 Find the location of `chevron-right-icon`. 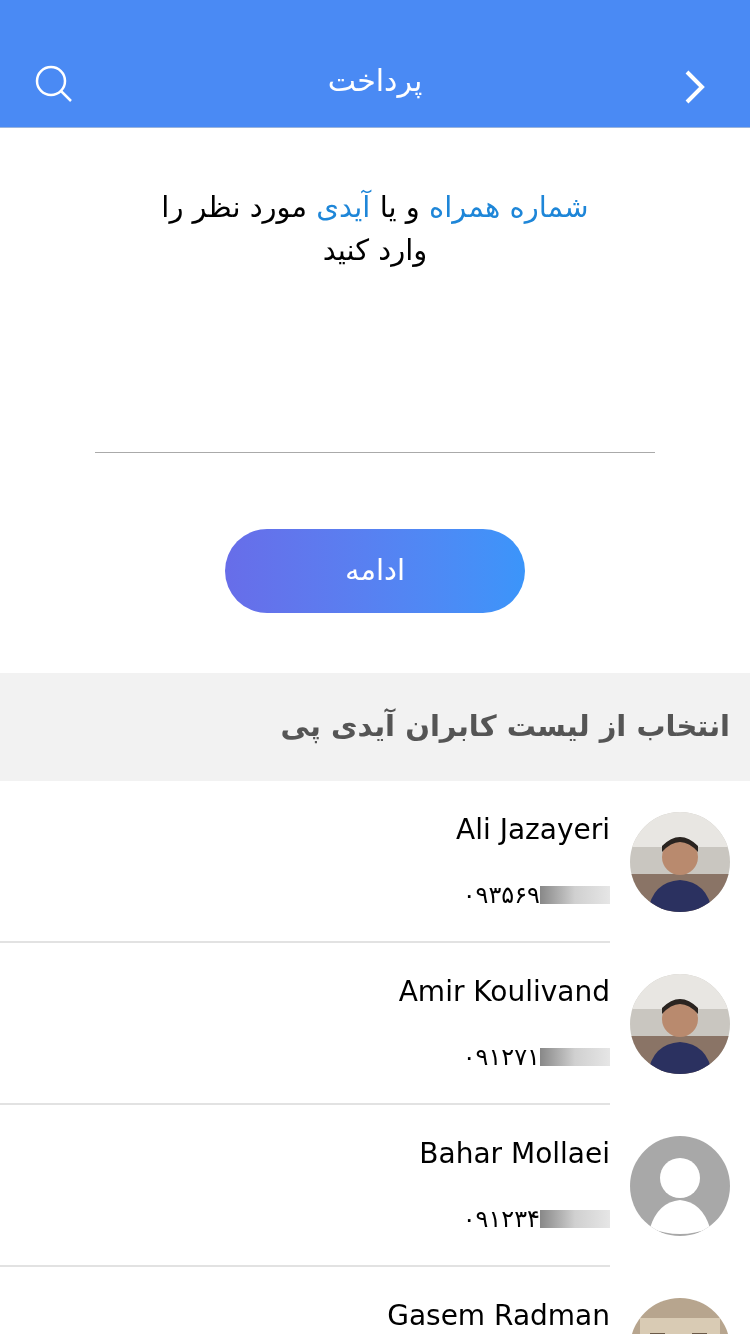

chevron-right-icon is located at coordinates (695, 87).